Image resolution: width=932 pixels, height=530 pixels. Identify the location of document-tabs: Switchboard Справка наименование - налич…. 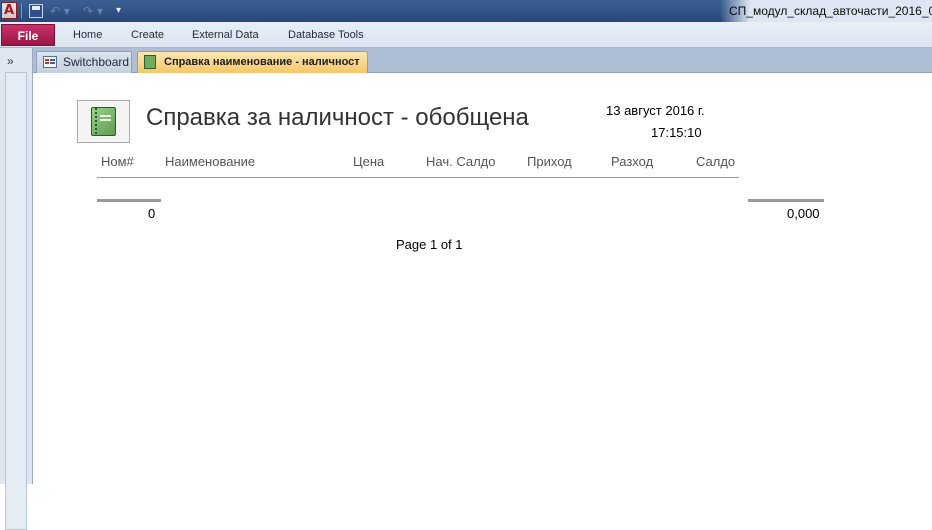
(482, 60).